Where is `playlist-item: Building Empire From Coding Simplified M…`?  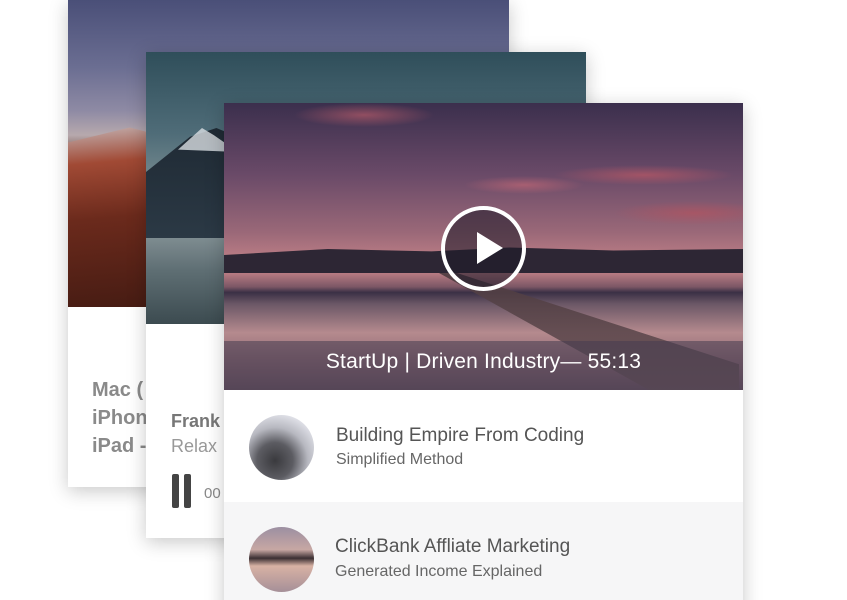 playlist-item: Building Empire From Coding Simplified M… is located at coordinates (483, 445).